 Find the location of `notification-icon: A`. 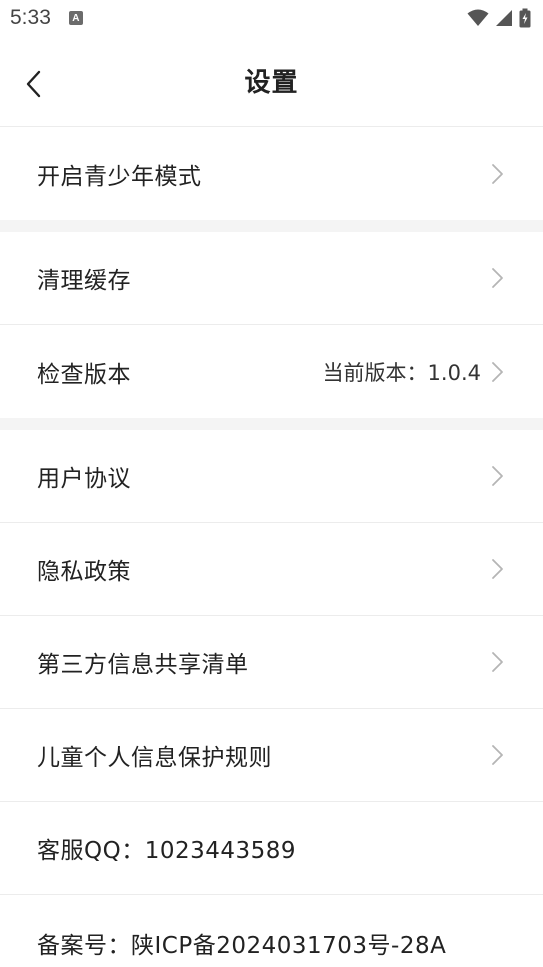

notification-icon: A is located at coordinates (75, 18).